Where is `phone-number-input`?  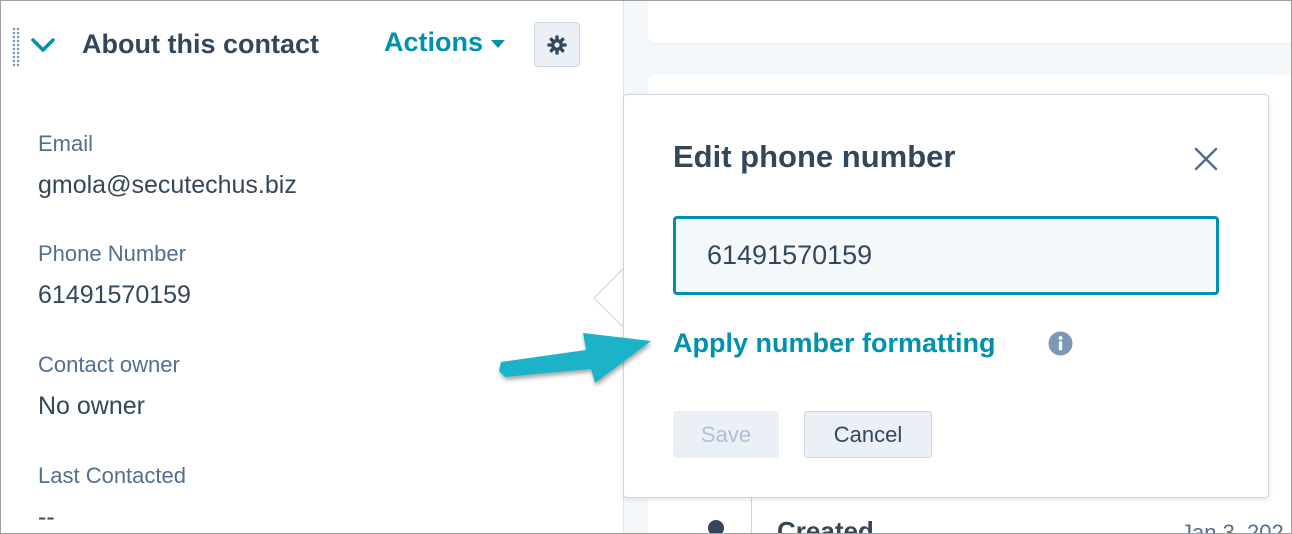
phone-number-input is located at coordinates (946, 255).